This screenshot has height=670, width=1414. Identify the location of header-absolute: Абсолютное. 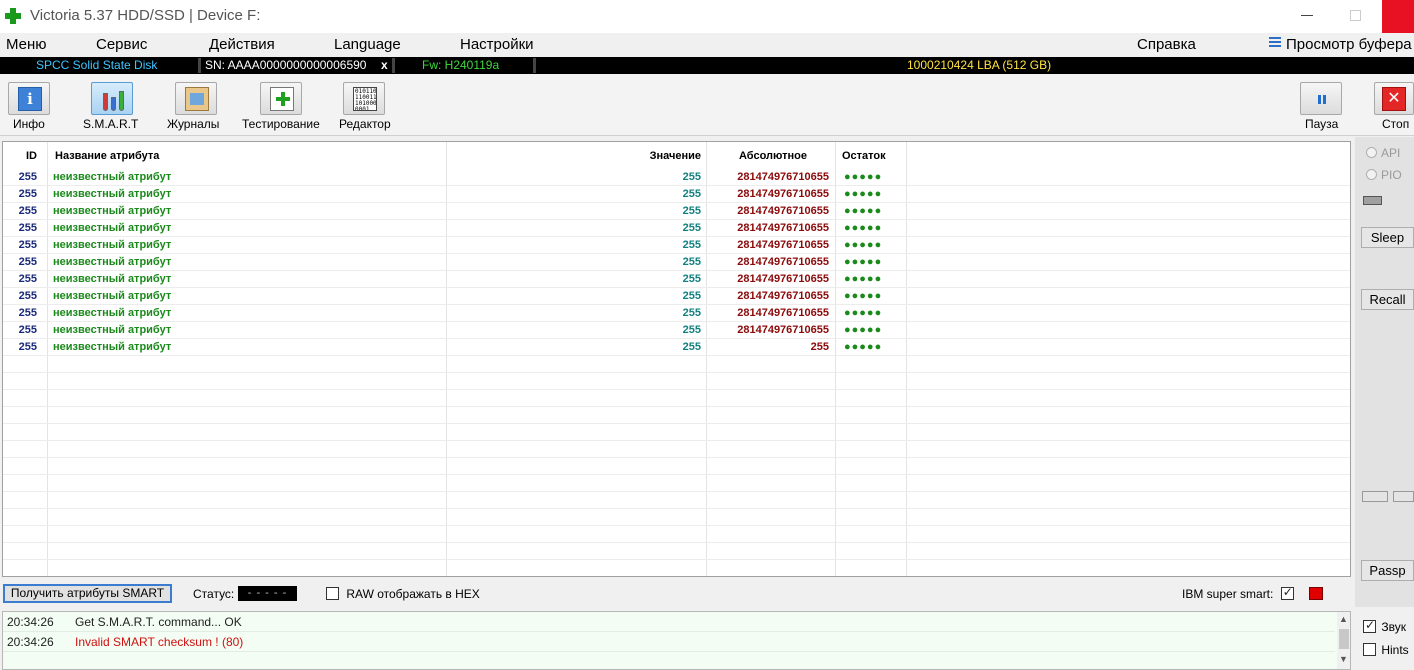
(773, 156).